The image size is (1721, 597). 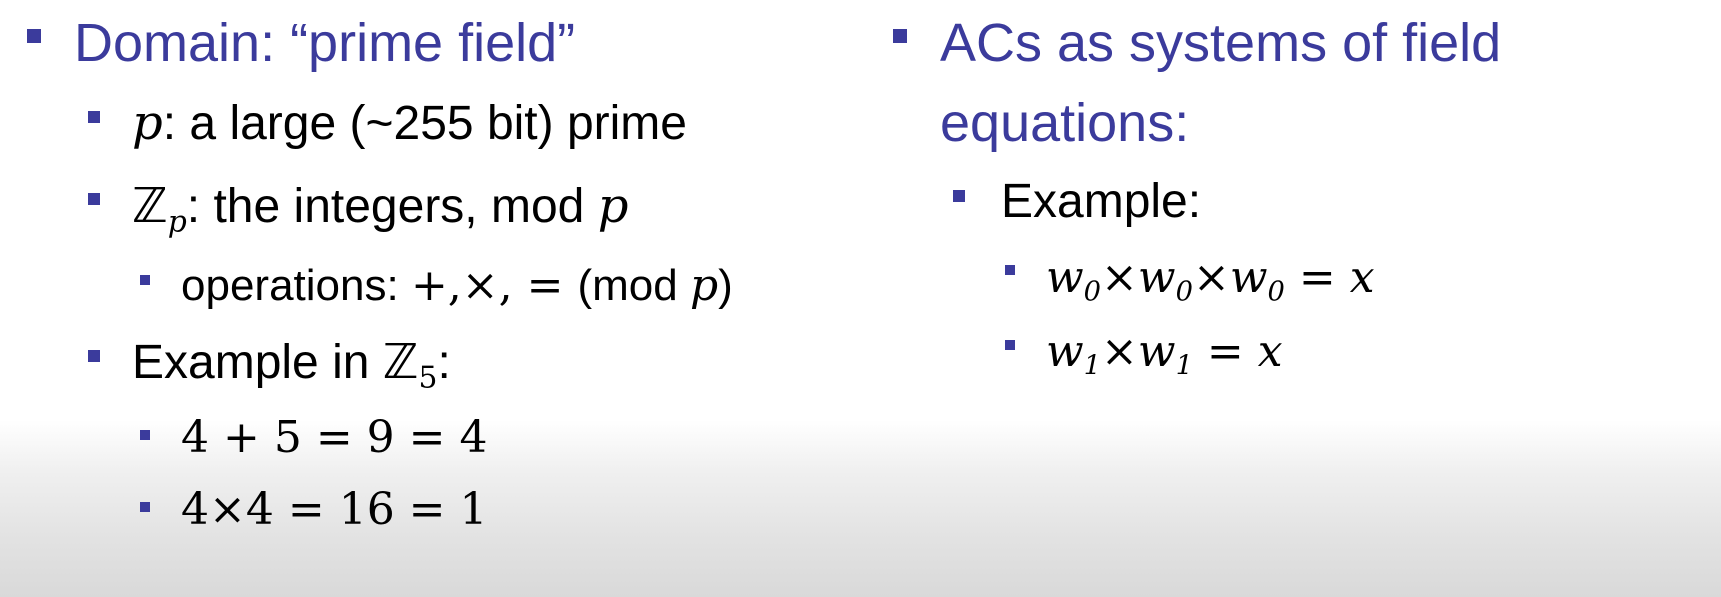 What do you see at coordinates (296, 285) in the screenshot?
I see `operations-label: operations:` at bounding box center [296, 285].